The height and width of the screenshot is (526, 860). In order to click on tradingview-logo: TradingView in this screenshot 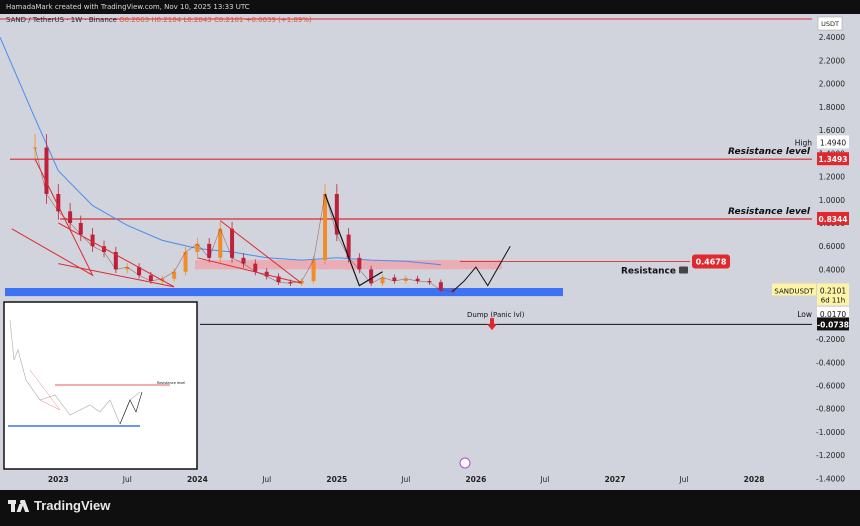, I will do `click(59, 505)`.